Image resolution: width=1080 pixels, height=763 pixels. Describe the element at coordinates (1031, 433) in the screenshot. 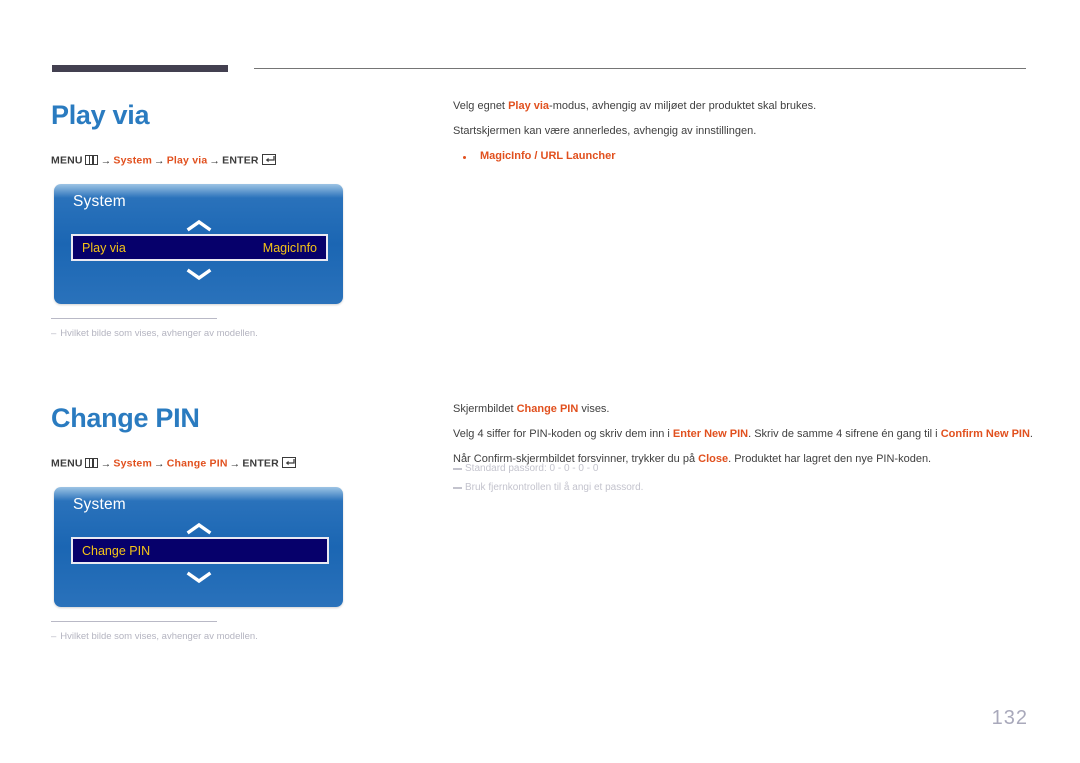

I see `pin-l2-post: .` at that location.